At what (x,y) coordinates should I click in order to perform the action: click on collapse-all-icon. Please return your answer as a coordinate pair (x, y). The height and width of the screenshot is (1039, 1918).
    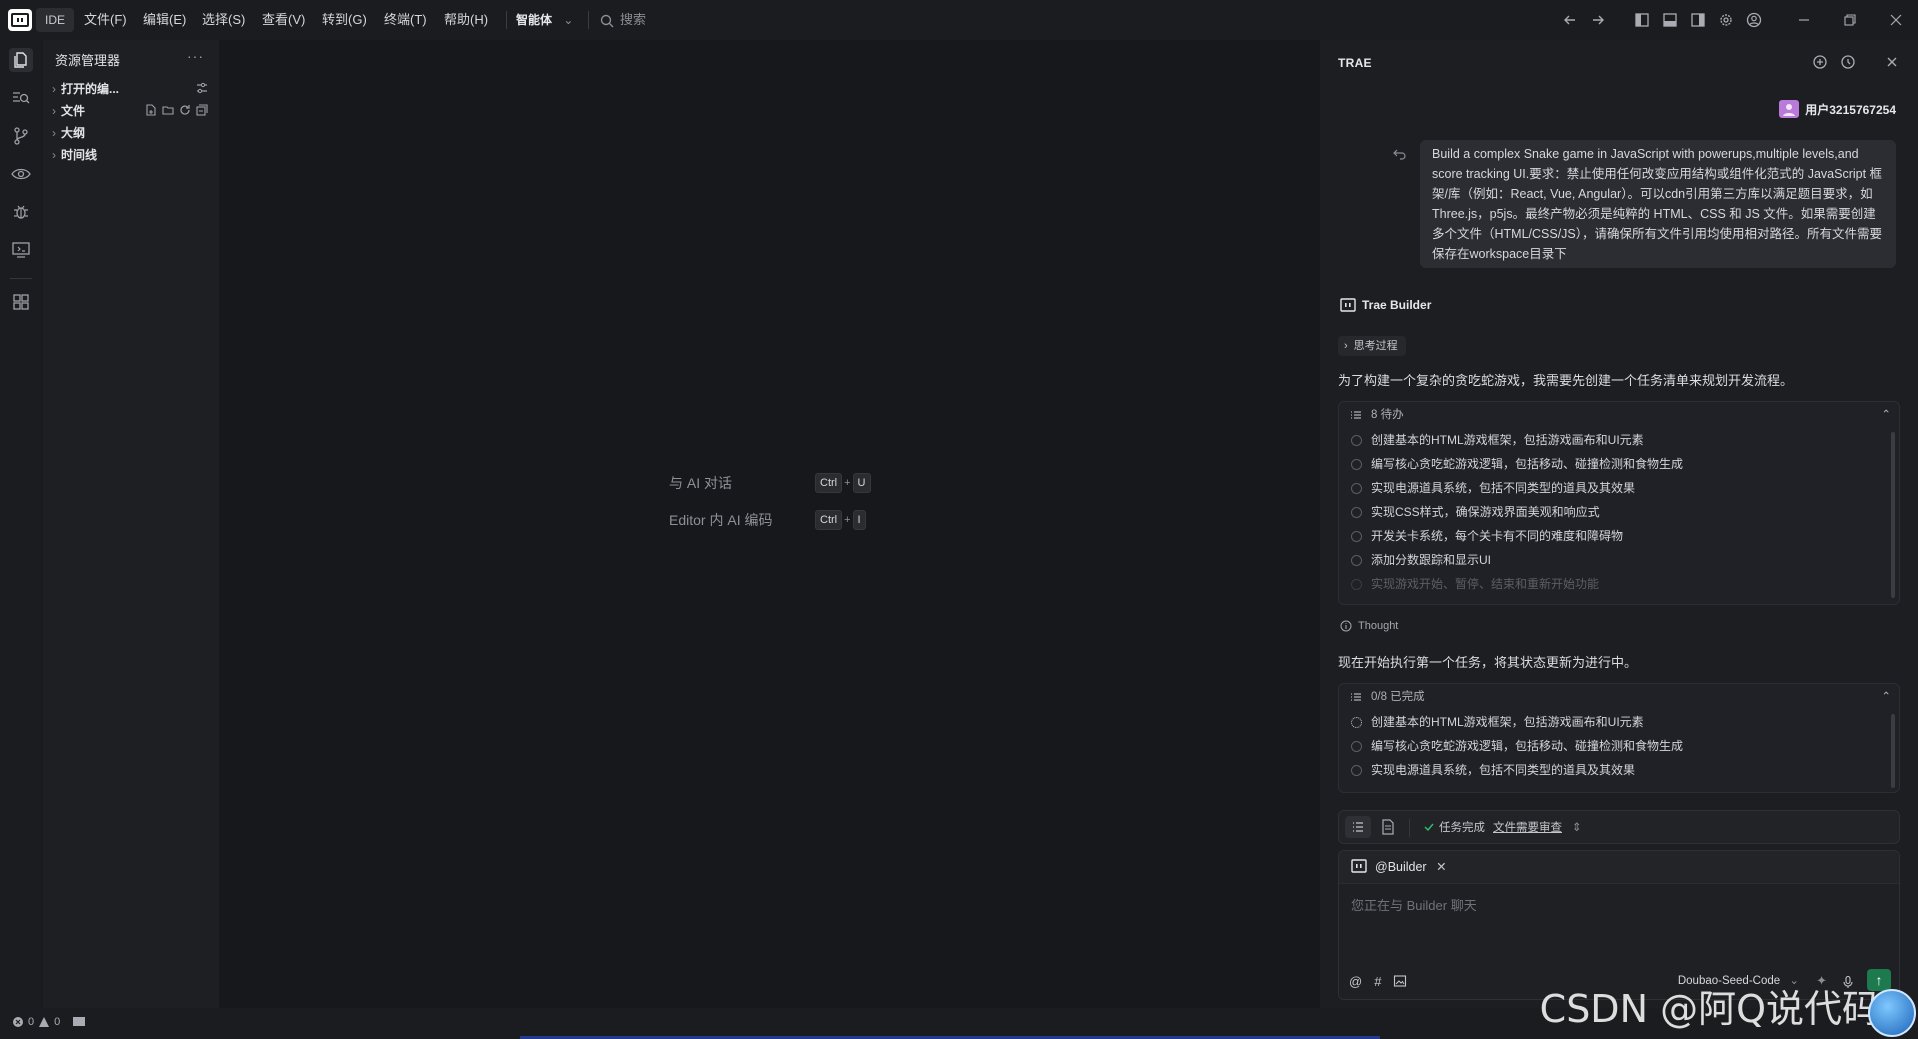
    Looking at the image, I should click on (202, 110).